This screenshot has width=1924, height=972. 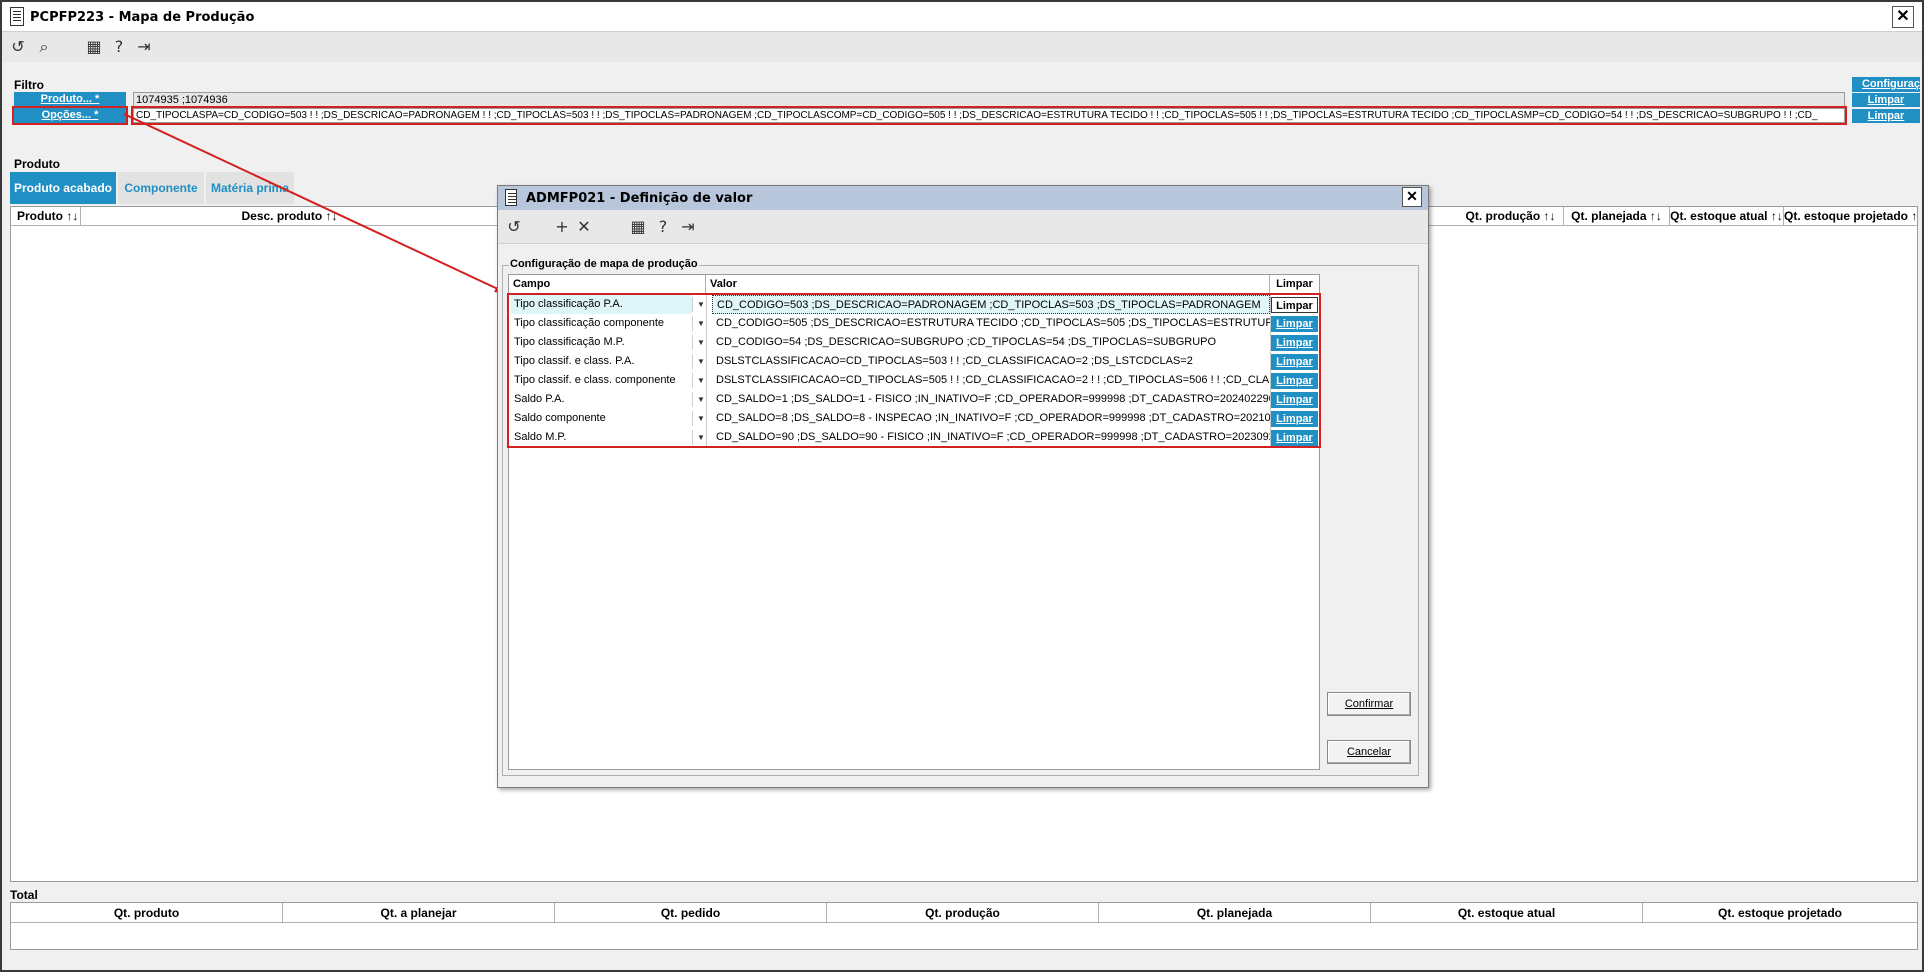 What do you see at coordinates (1903, 17) in the screenshot?
I see `close-button: ✕` at bounding box center [1903, 17].